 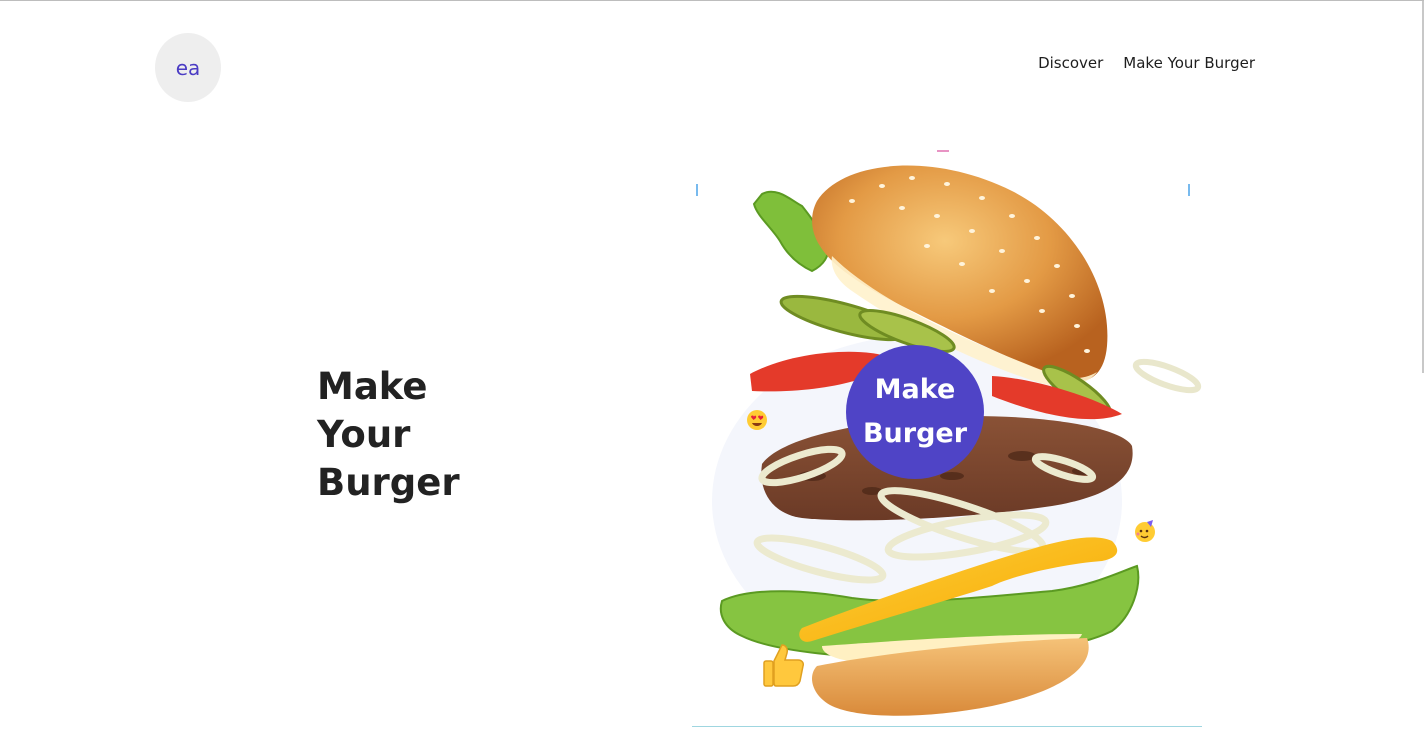 What do you see at coordinates (188, 67) in the screenshot?
I see `logo: ea` at bounding box center [188, 67].